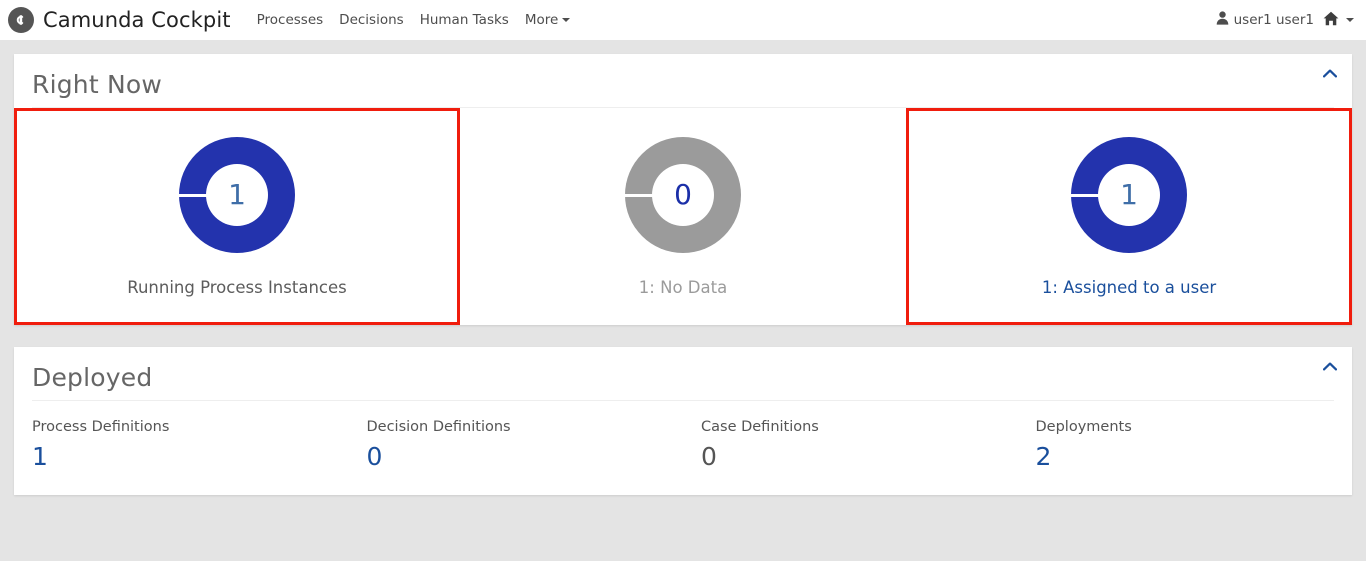 This screenshot has width=1366, height=561. I want to click on deployed-collapse-toggle, so click(1330, 365).